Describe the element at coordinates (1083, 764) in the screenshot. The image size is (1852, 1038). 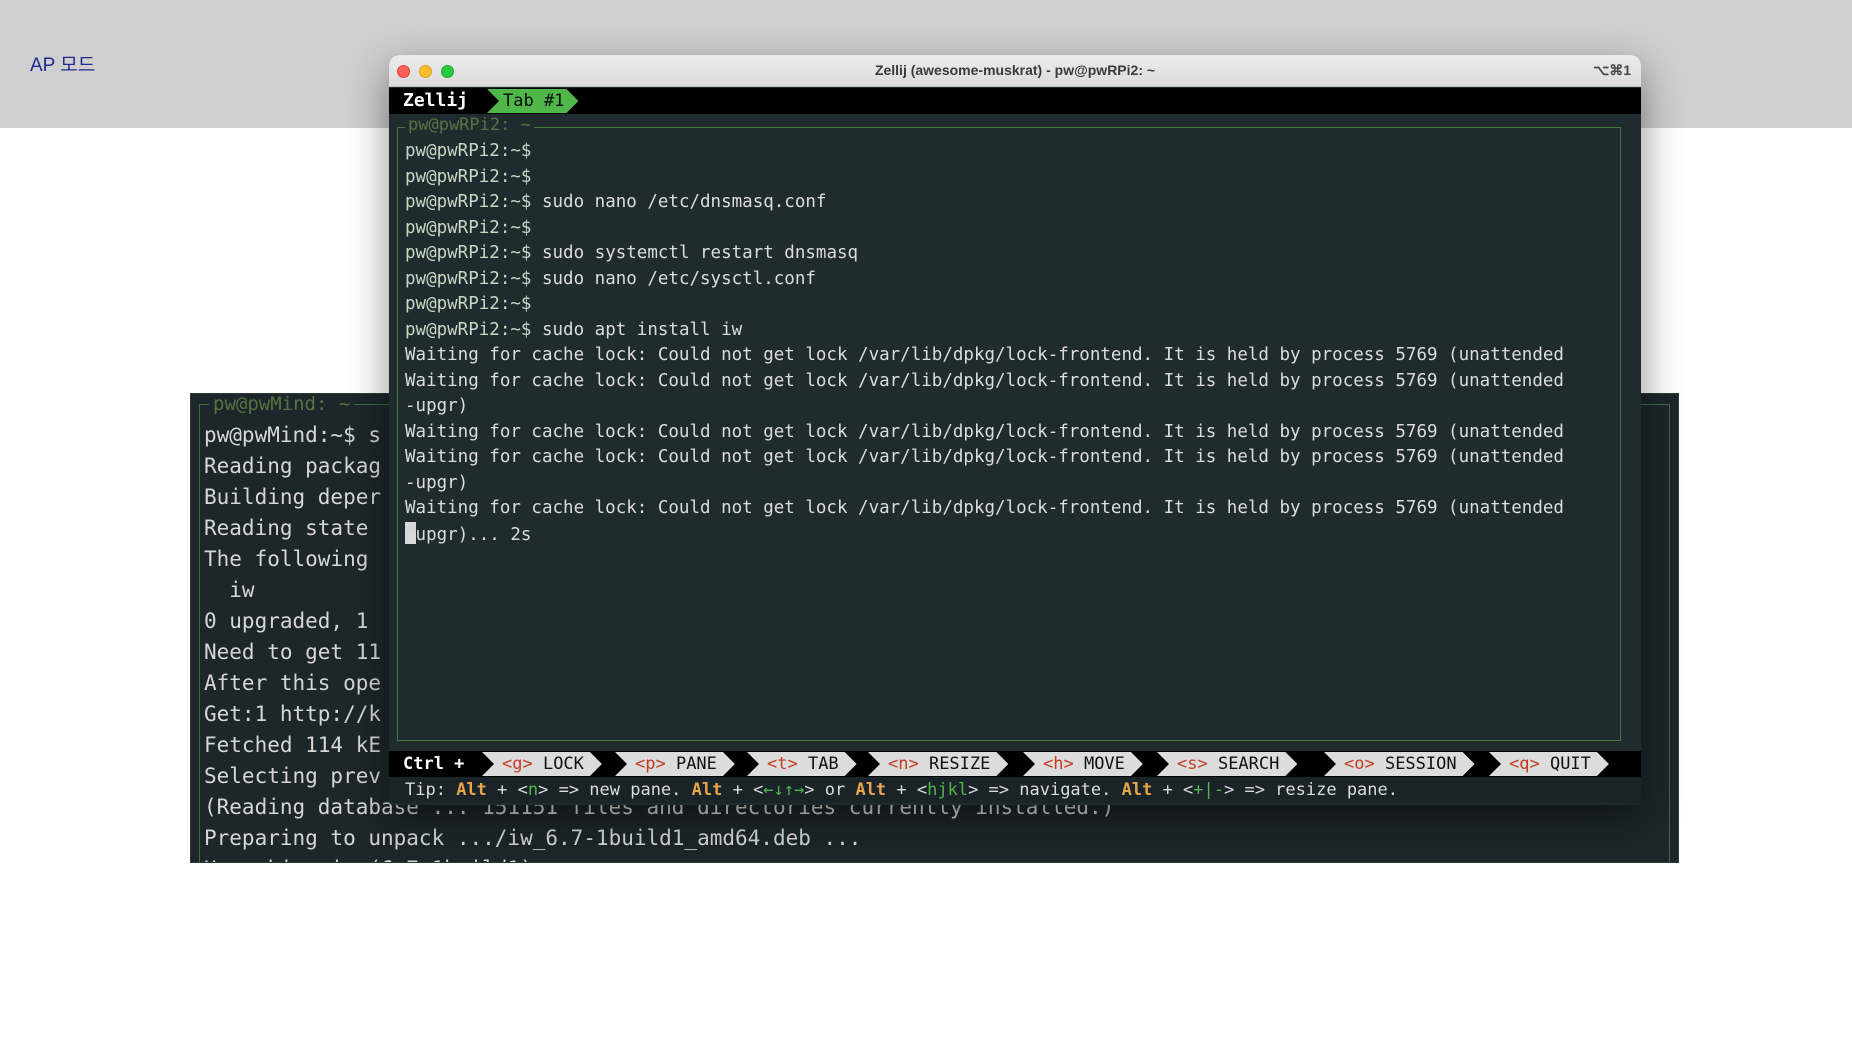
I see `move-mode-button: <h> MOVE` at that location.